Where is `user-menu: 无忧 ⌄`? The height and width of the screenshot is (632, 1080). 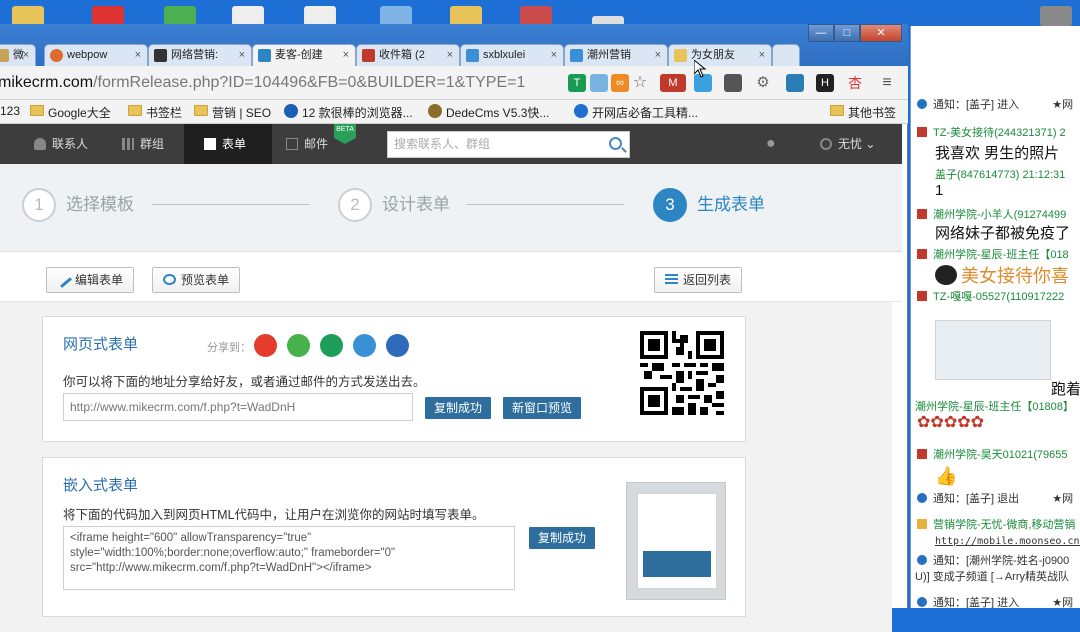 user-menu: 无忧 ⌄ is located at coordinates (853, 144).